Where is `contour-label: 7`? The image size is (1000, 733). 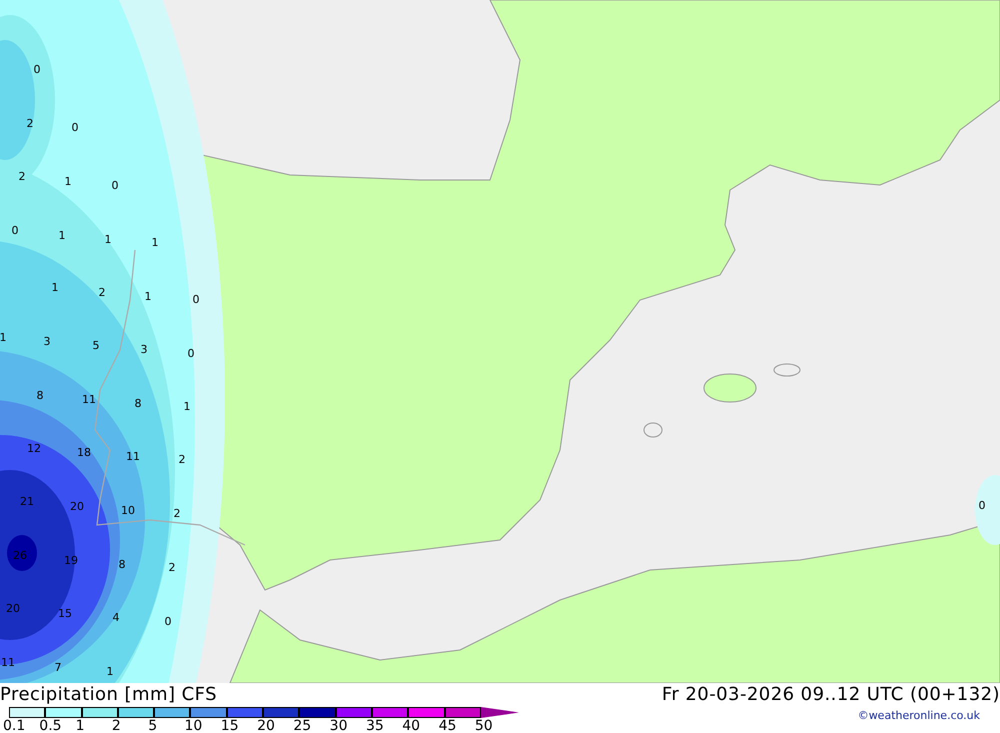 contour-label: 7 is located at coordinates (58, 667).